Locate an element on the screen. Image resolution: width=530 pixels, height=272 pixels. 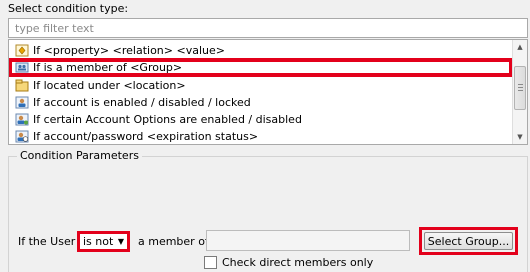
location-condition-icon is located at coordinates (22, 85).